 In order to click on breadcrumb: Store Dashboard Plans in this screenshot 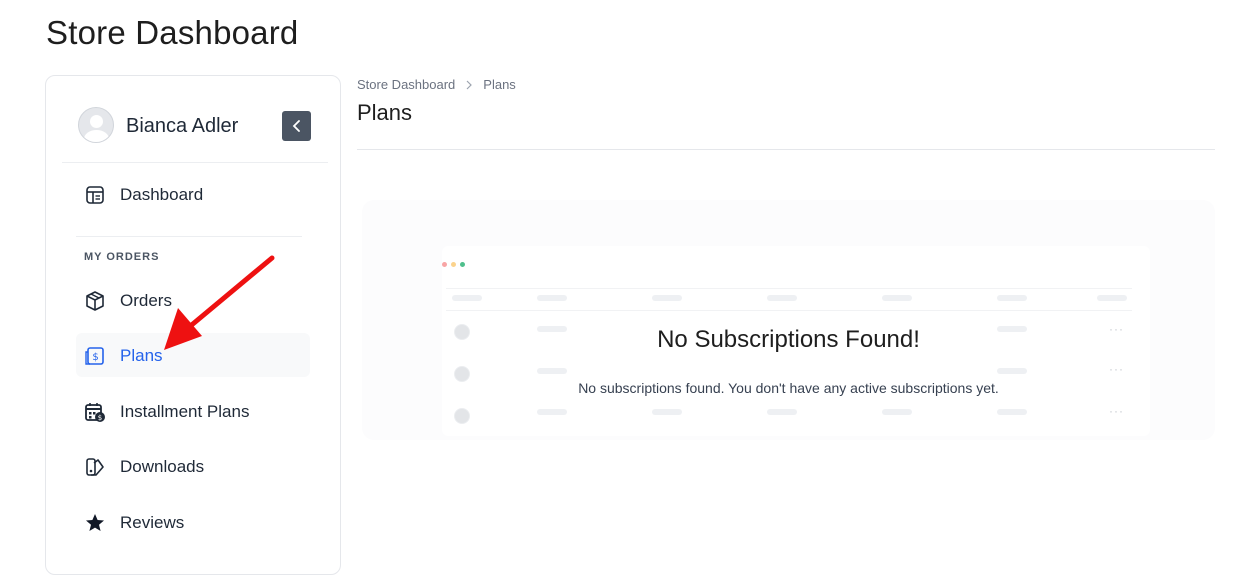, I will do `click(436, 84)`.